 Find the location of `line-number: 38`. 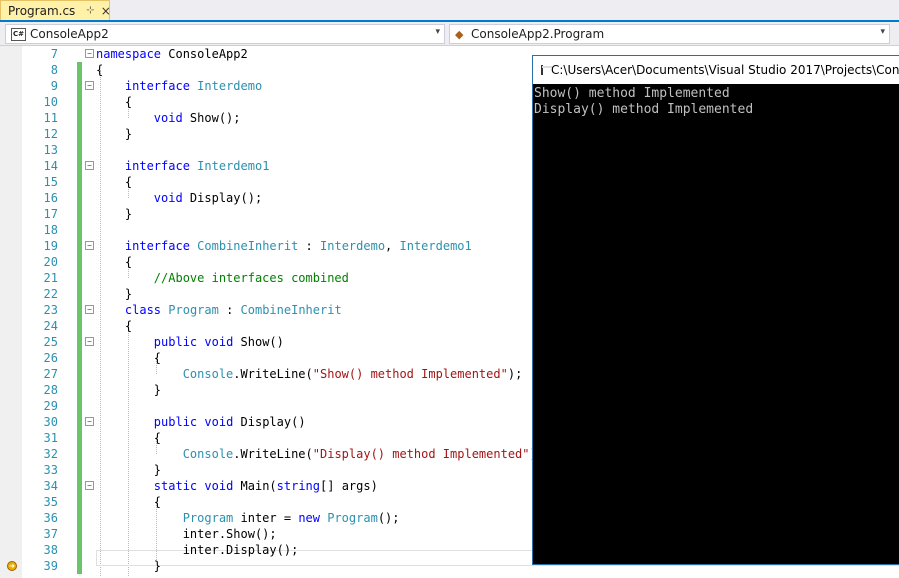

line-number: 38 is located at coordinates (50, 550).